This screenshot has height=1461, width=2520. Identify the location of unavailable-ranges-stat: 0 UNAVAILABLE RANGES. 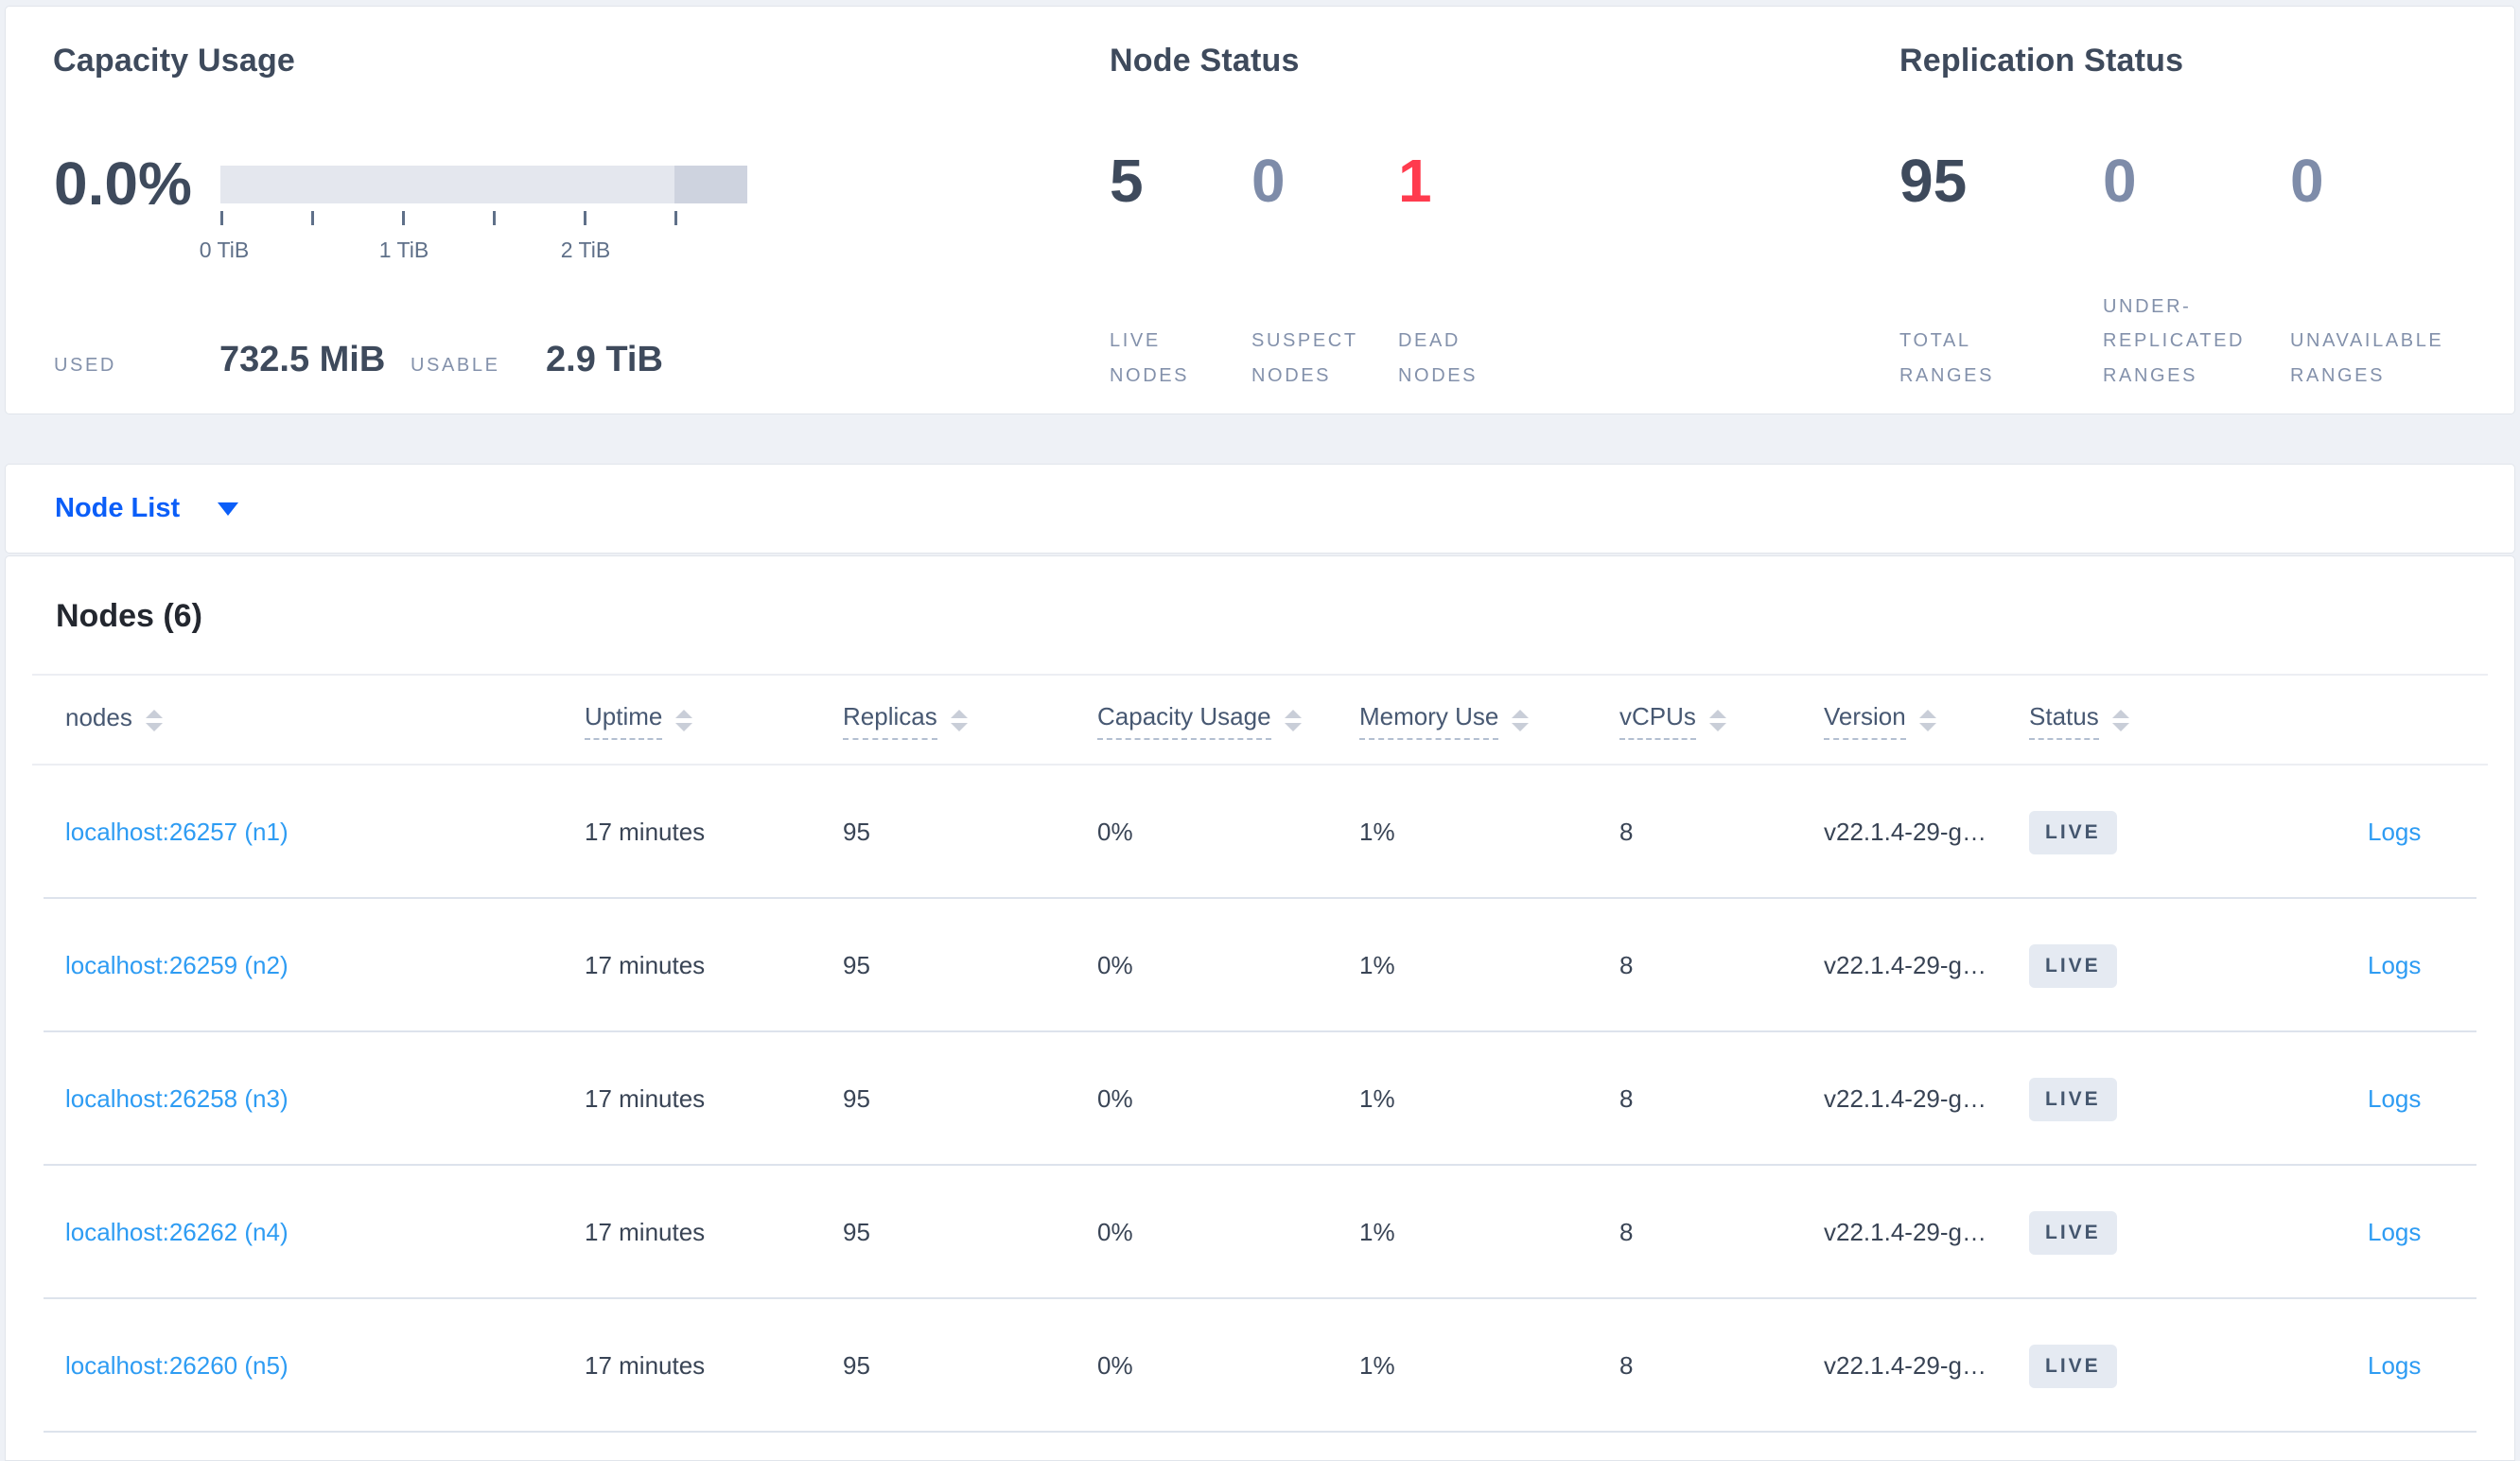
(2399, 271).